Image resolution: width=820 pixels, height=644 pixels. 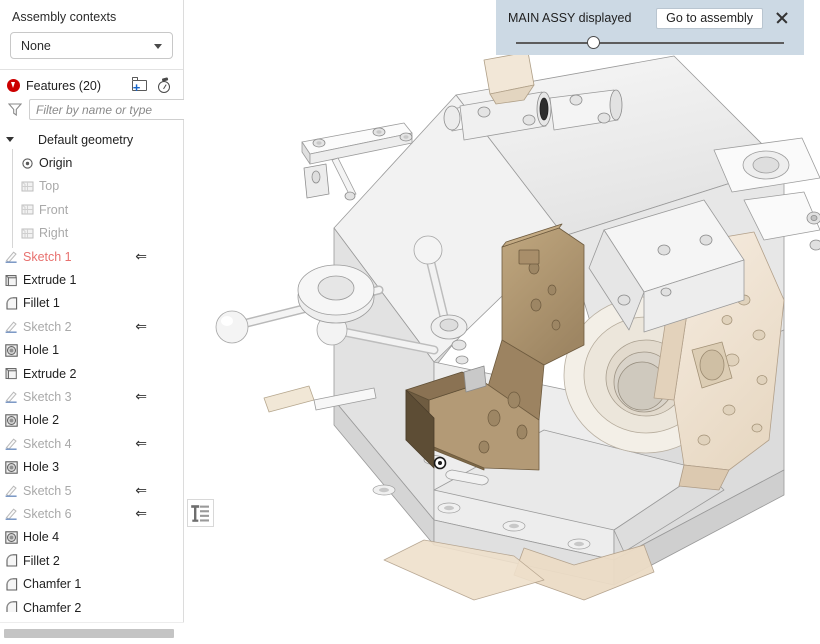 What do you see at coordinates (41, 467) in the screenshot?
I see `tree-item-label: Hole 3` at bounding box center [41, 467].